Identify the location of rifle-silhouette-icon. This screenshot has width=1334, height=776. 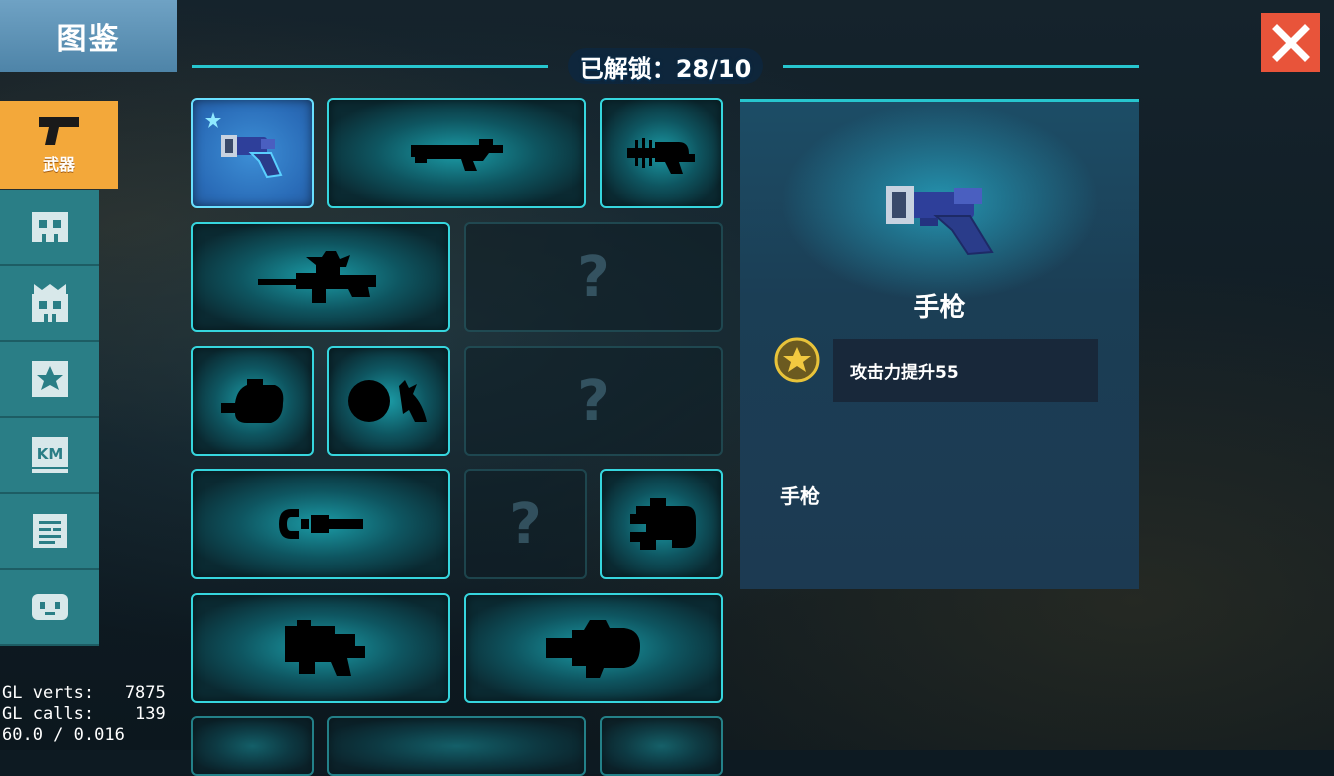
(456, 155).